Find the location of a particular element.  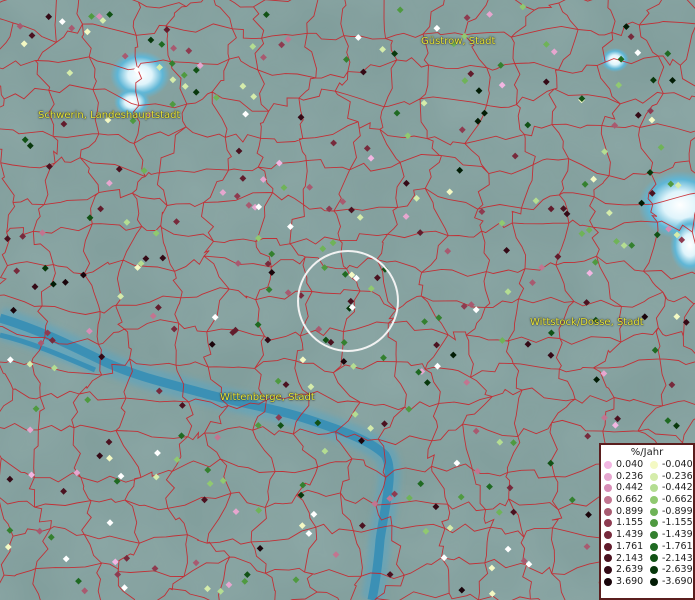

legend-entry-negative: -0.899 is located at coordinates (670, 512).